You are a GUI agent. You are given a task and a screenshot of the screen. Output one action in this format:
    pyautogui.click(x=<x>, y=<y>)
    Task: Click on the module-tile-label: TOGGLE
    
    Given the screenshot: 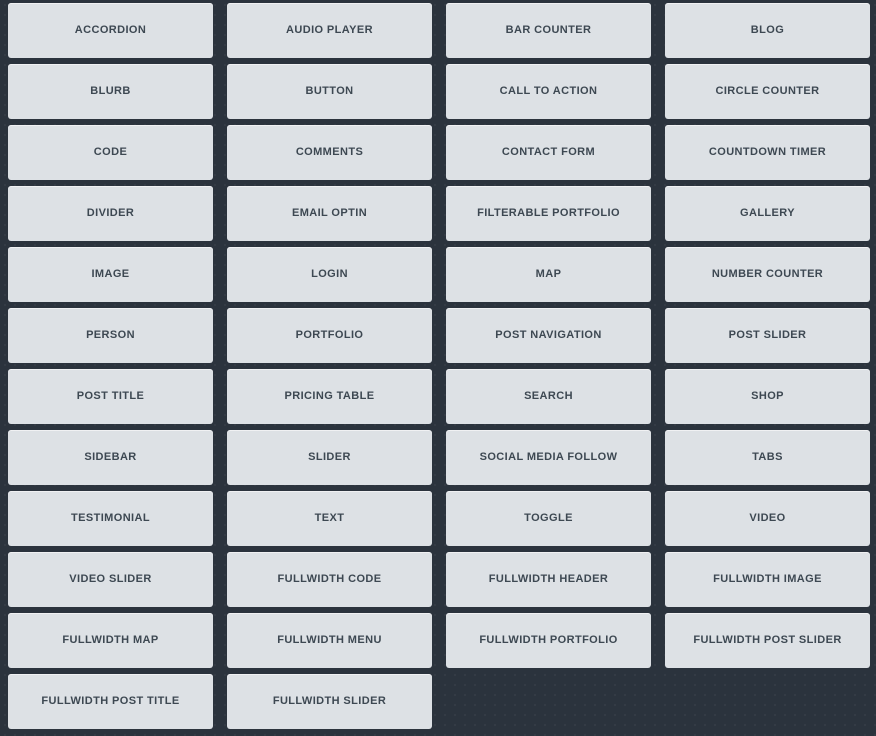 What is the action you would take?
    pyautogui.click(x=548, y=517)
    